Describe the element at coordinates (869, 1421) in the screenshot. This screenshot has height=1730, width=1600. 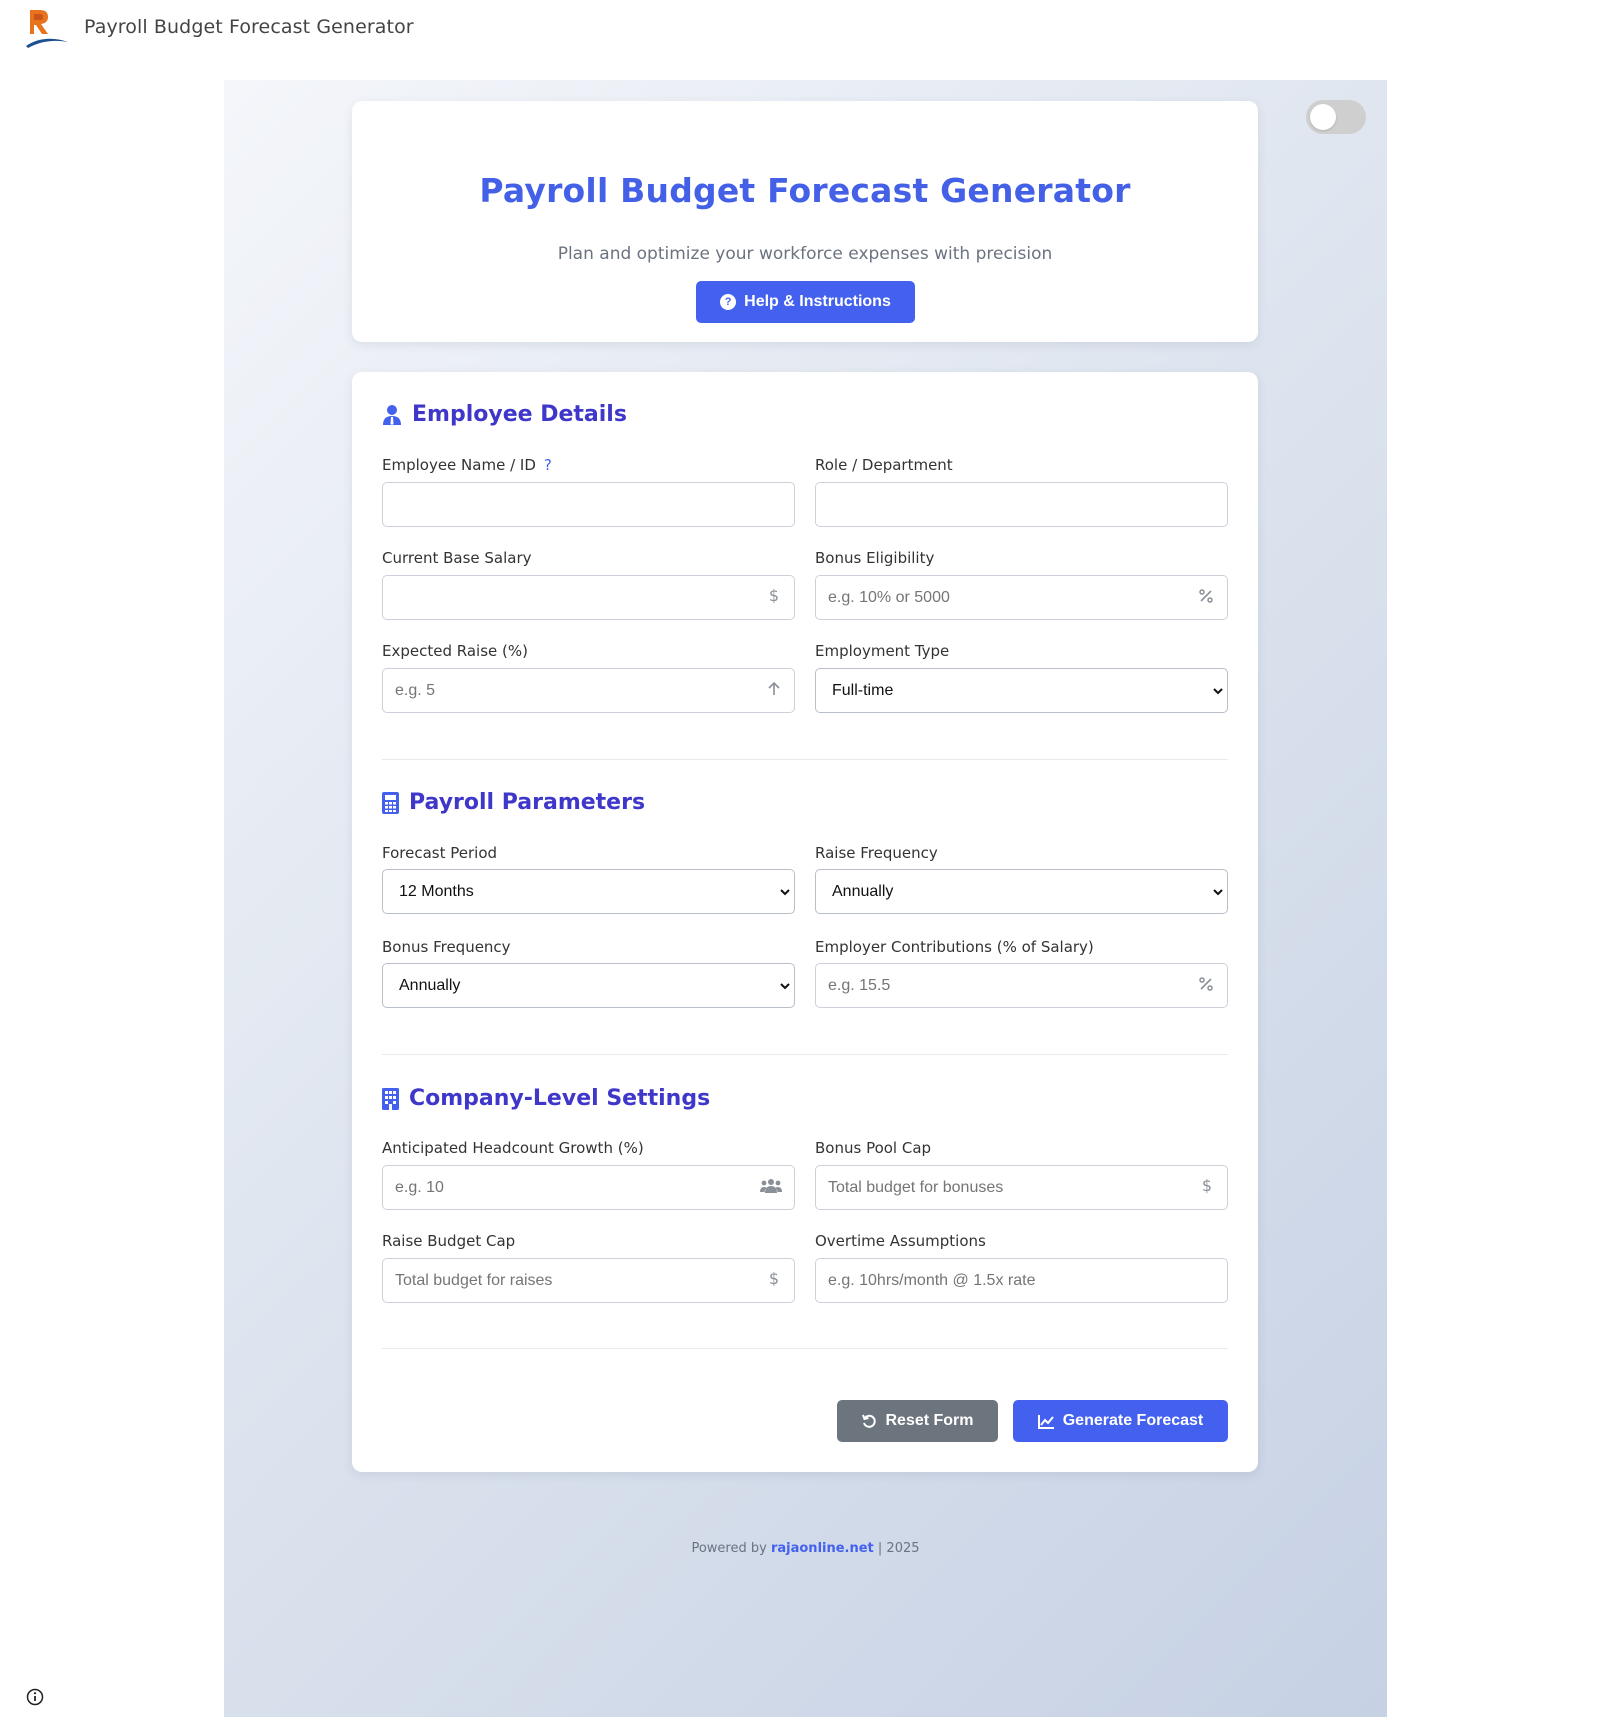
I see `undo-icon` at that location.